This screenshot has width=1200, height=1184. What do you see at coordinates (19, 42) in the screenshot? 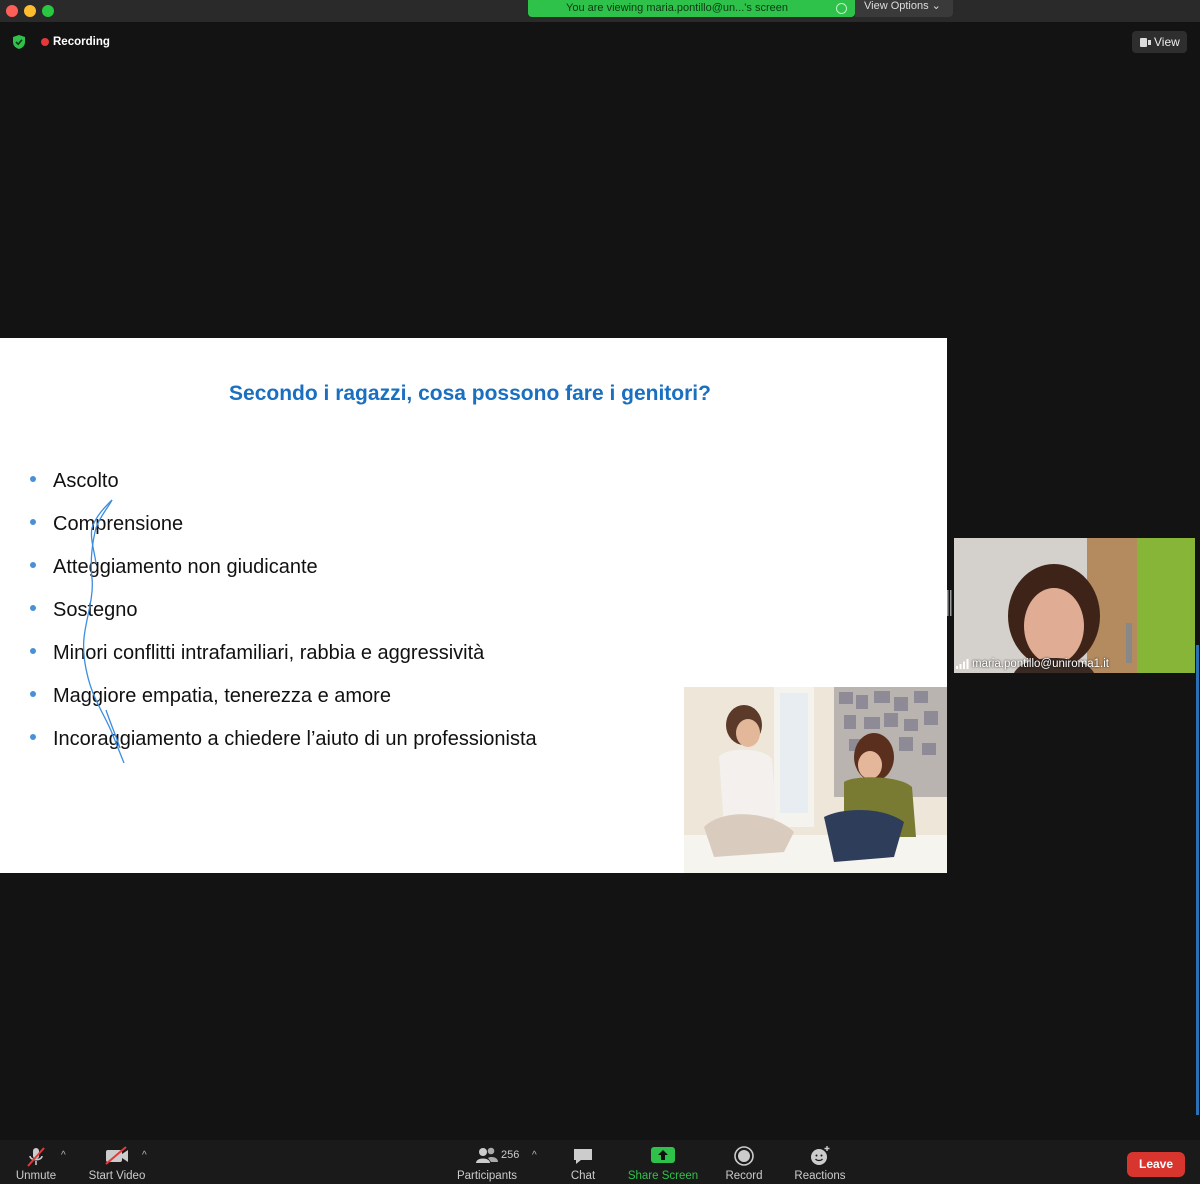
I see `security-shield-icon` at bounding box center [19, 42].